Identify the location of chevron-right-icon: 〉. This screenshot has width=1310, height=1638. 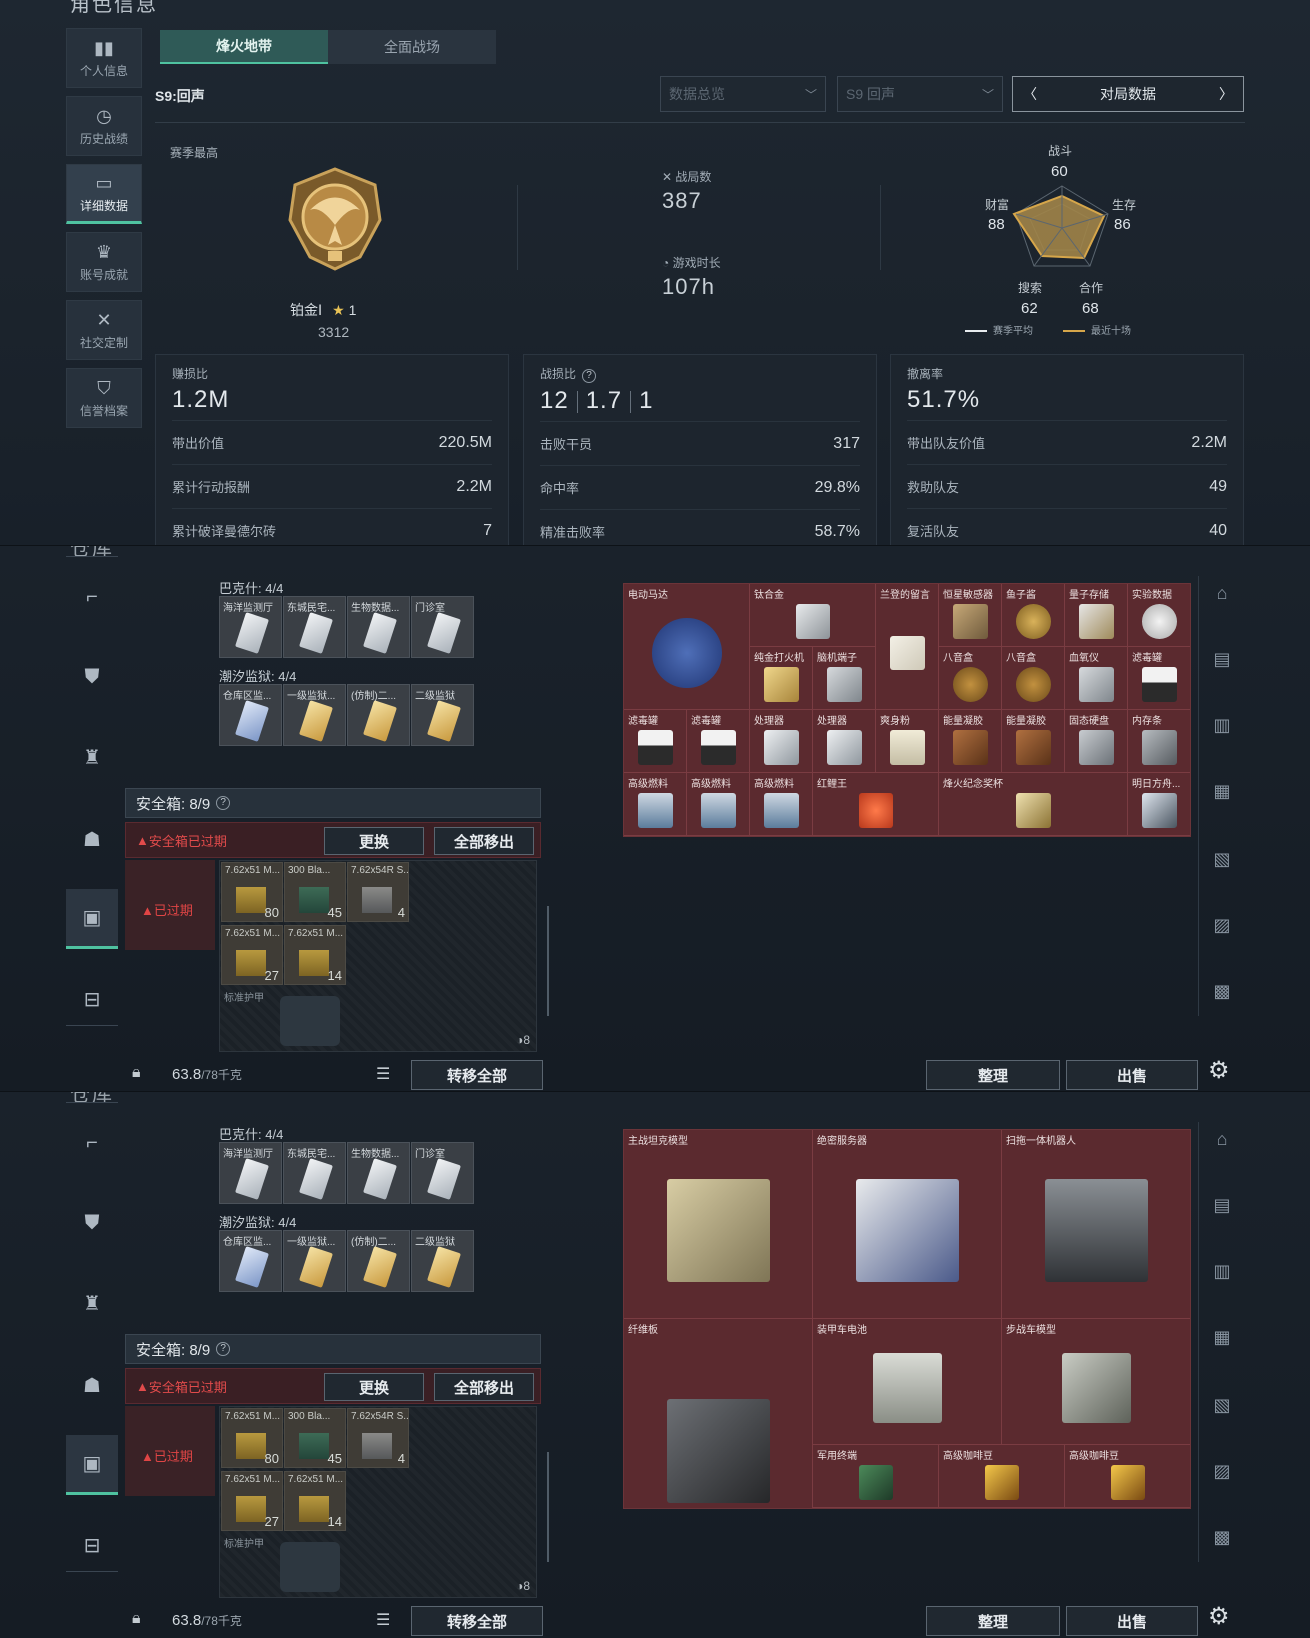
(1226, 94).